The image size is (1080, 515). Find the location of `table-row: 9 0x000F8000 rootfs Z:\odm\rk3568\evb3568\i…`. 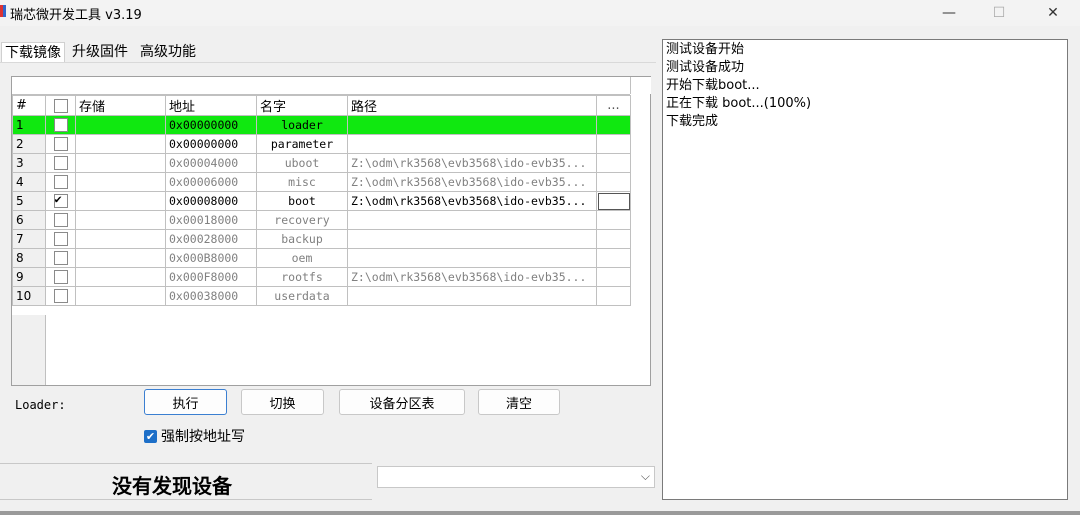

table-row: 9 0x000F8000 rootfs Z:\odm\rk3568\evb3568\i… is located at coordinates (321, 277).